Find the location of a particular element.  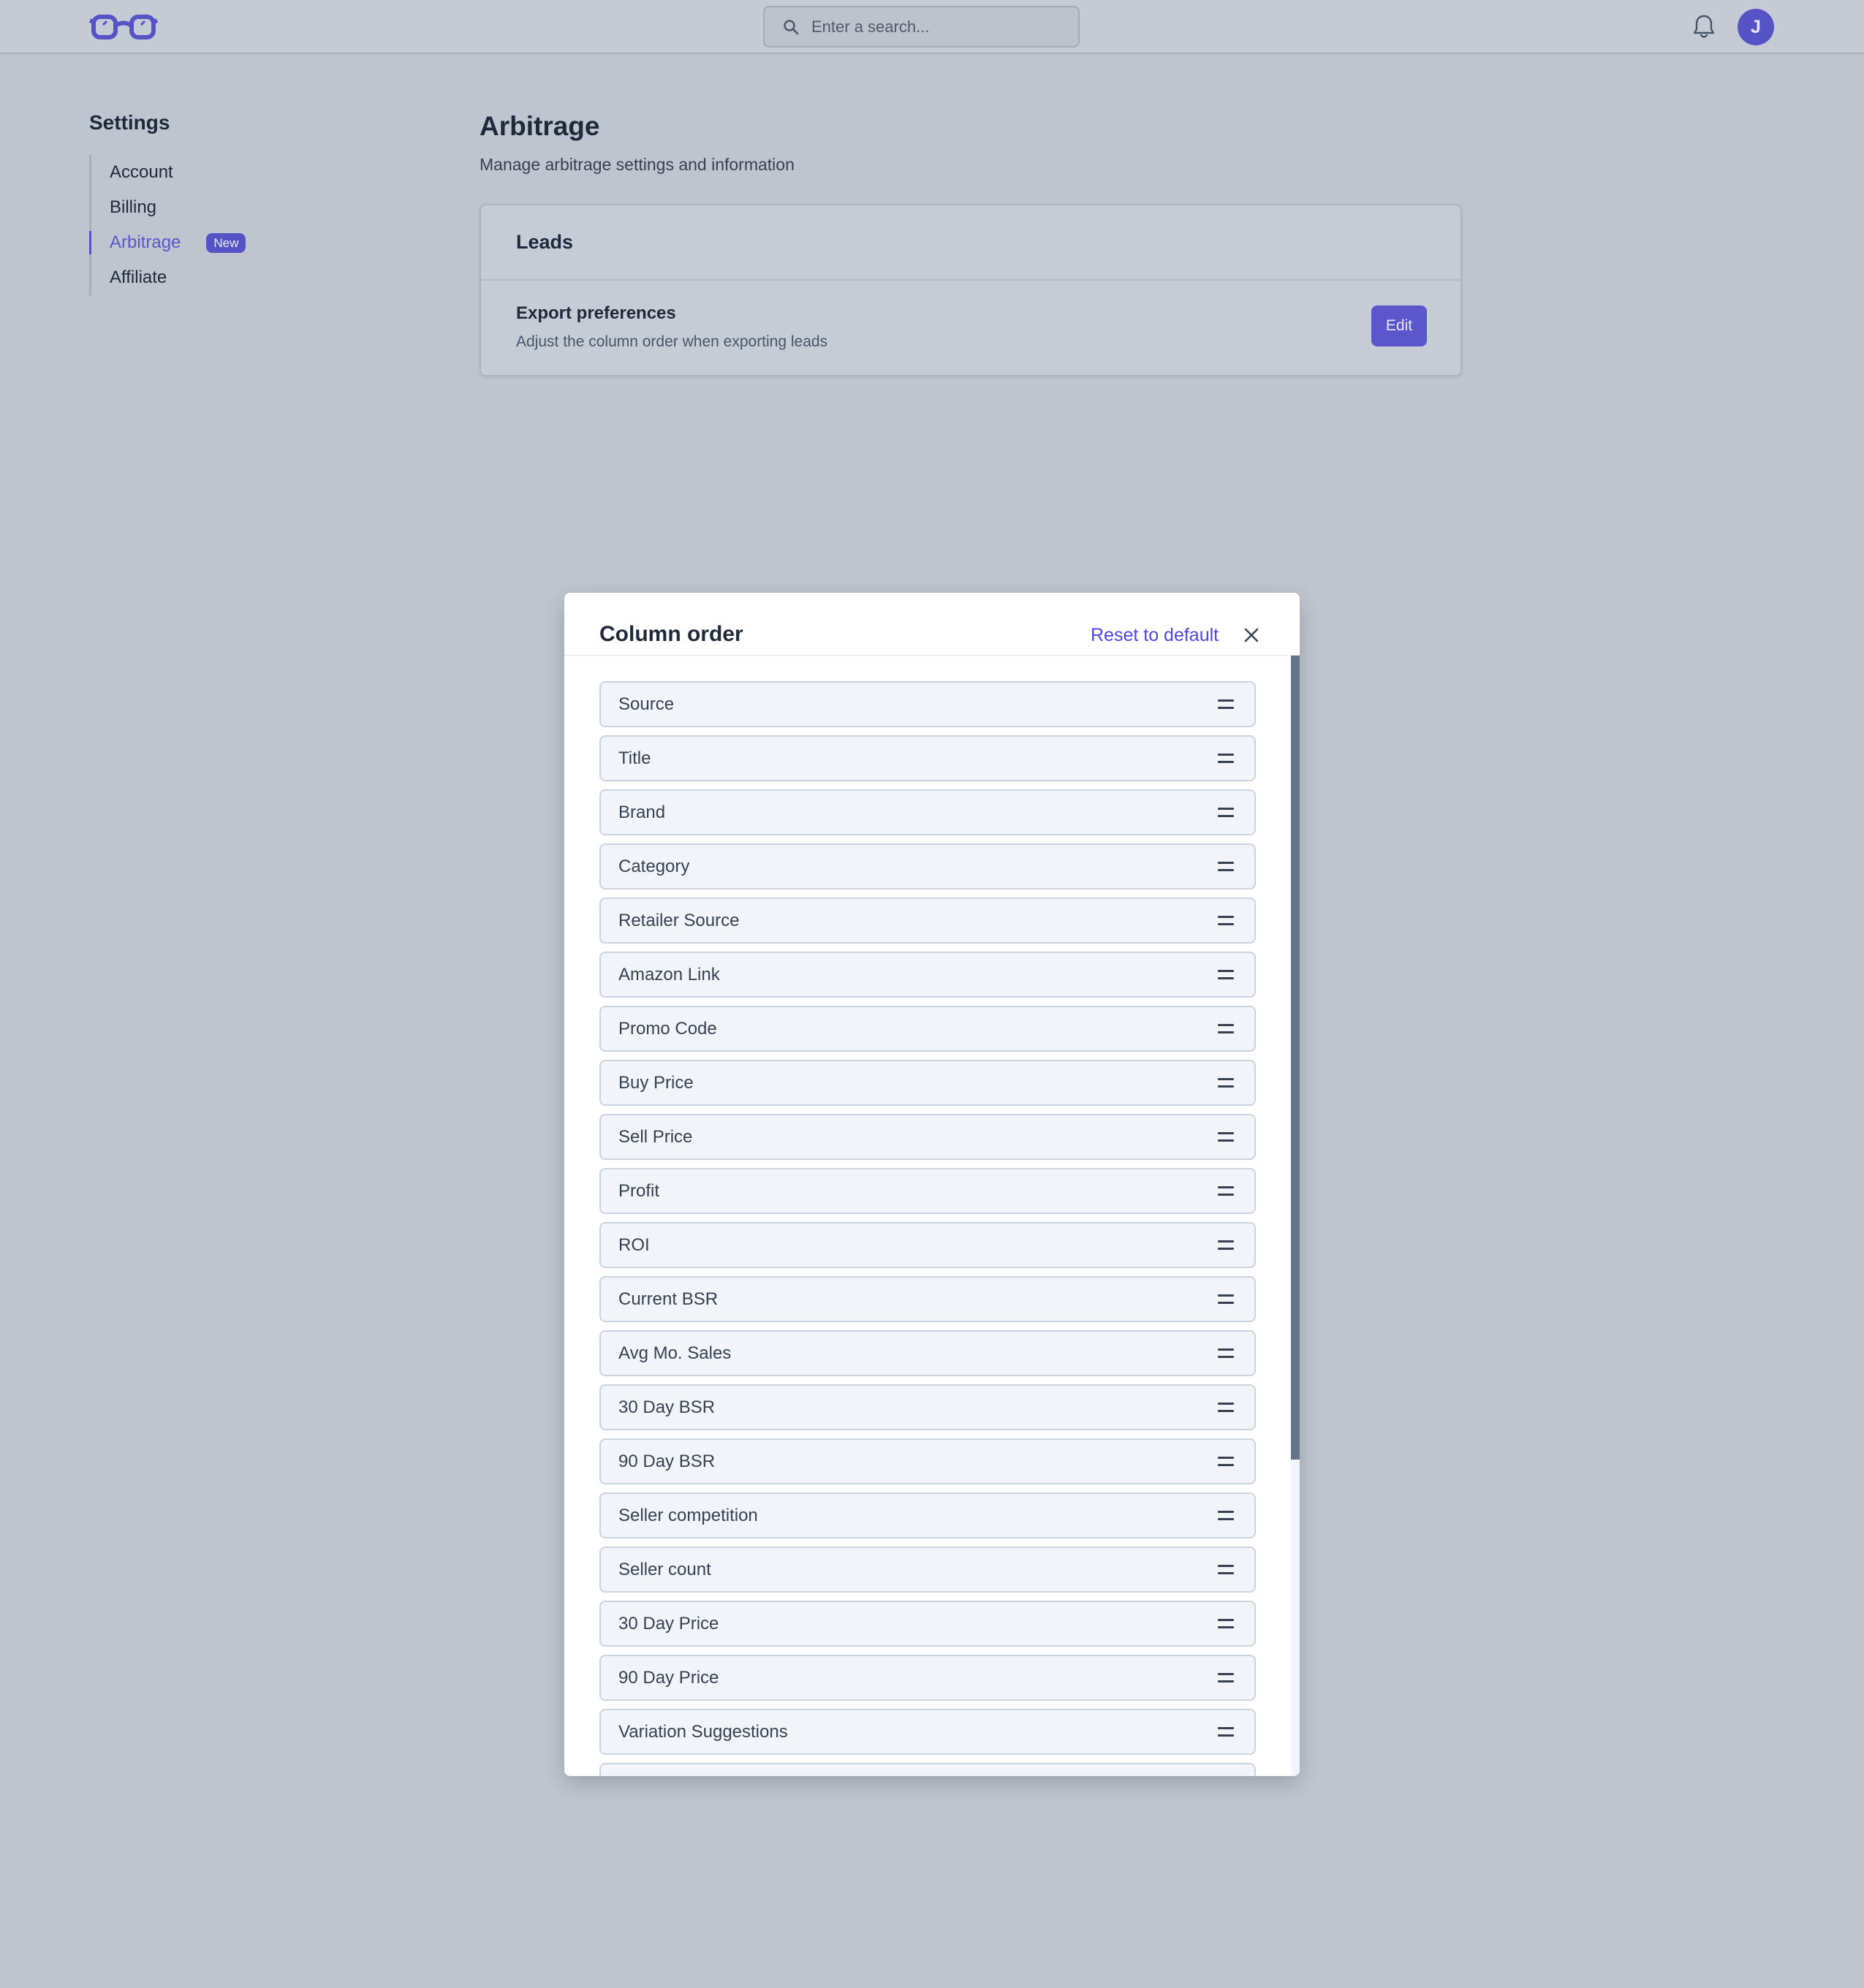

column-list-item: Variation Suggestions is located at coordinates (927, 1732).